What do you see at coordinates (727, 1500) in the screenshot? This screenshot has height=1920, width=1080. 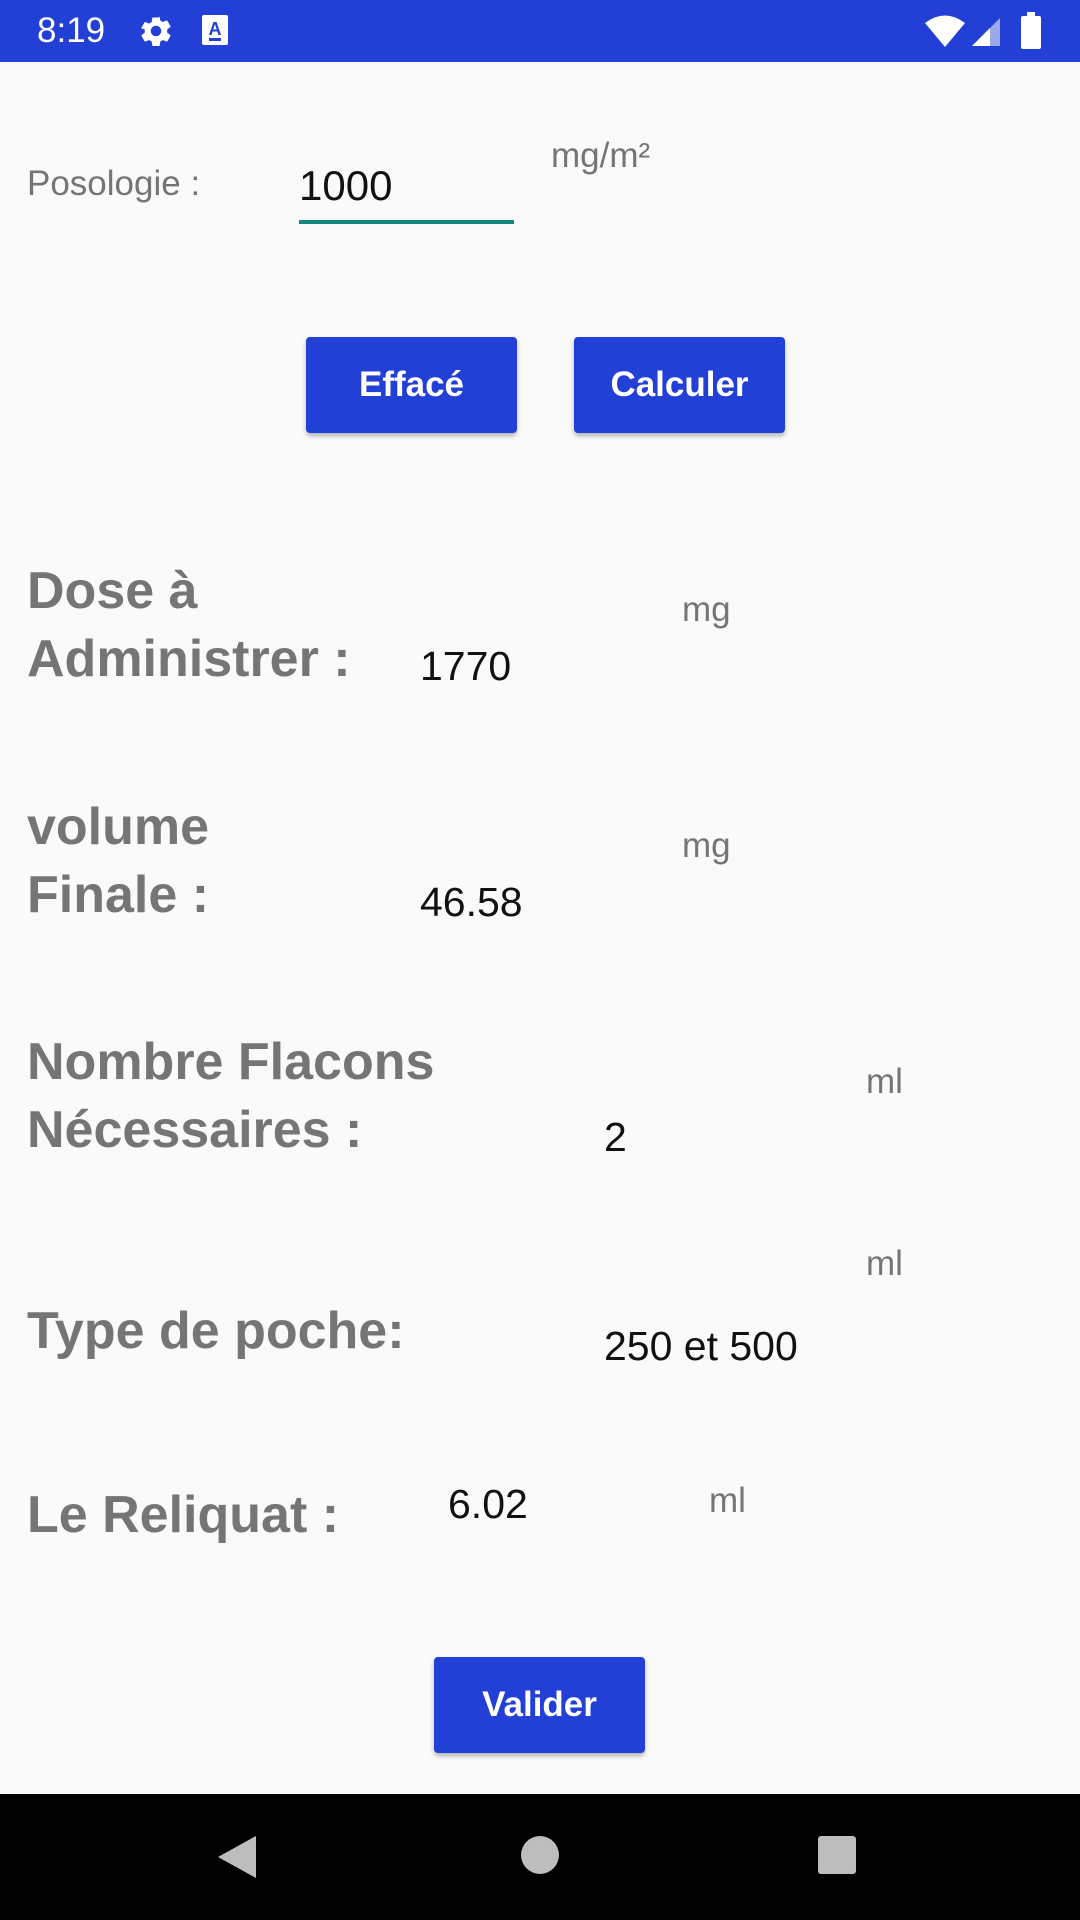 I see `reliquat-unit: ml` at bounding box center [727, 1500].